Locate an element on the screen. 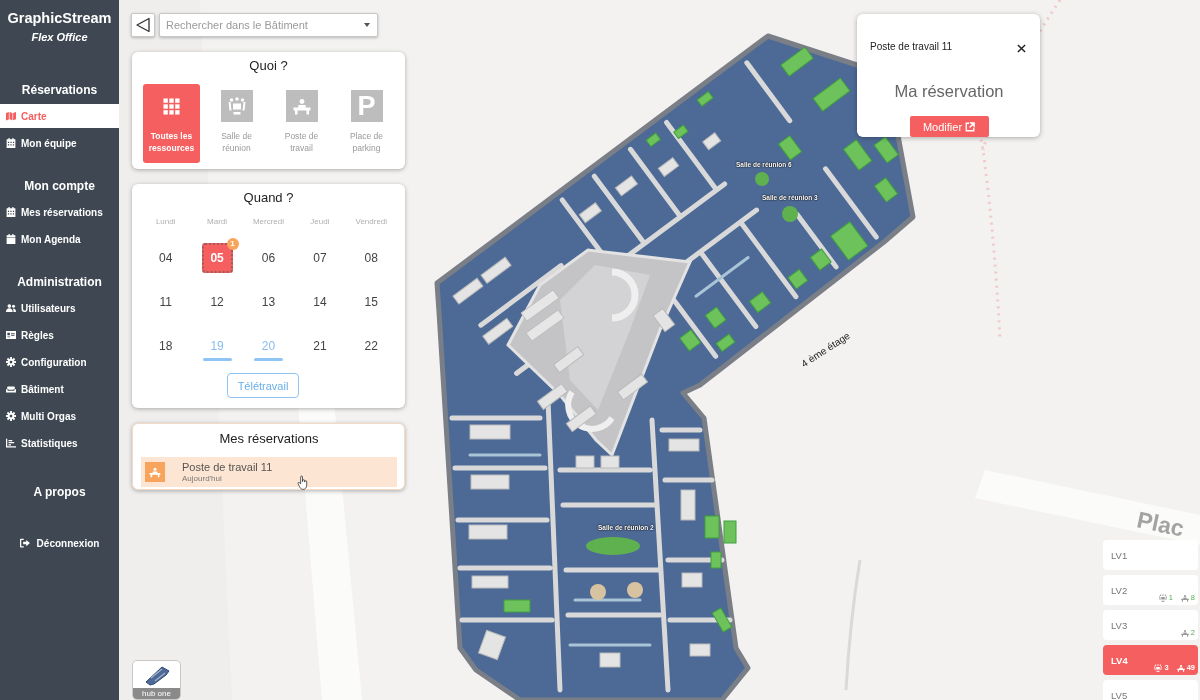  day-cell: 06 is located at coordinates (268, 258).